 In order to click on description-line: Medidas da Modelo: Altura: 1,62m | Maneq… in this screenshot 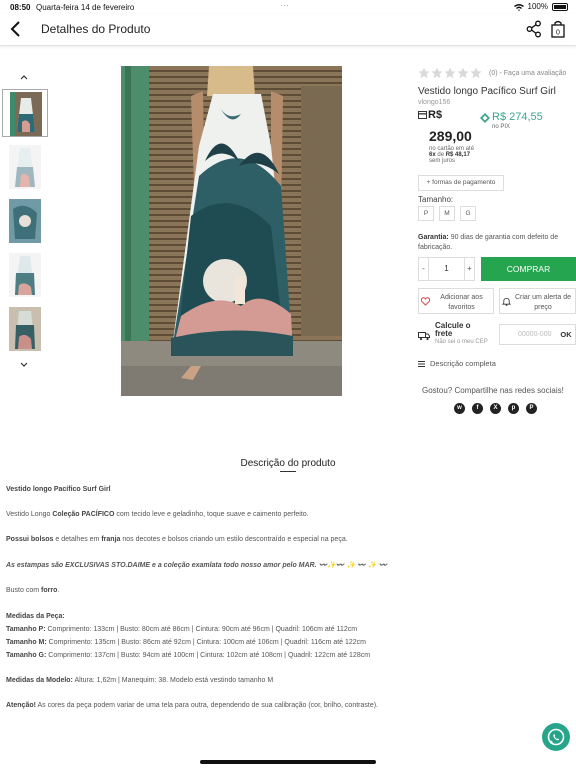, I will do `click(140, 680)`.